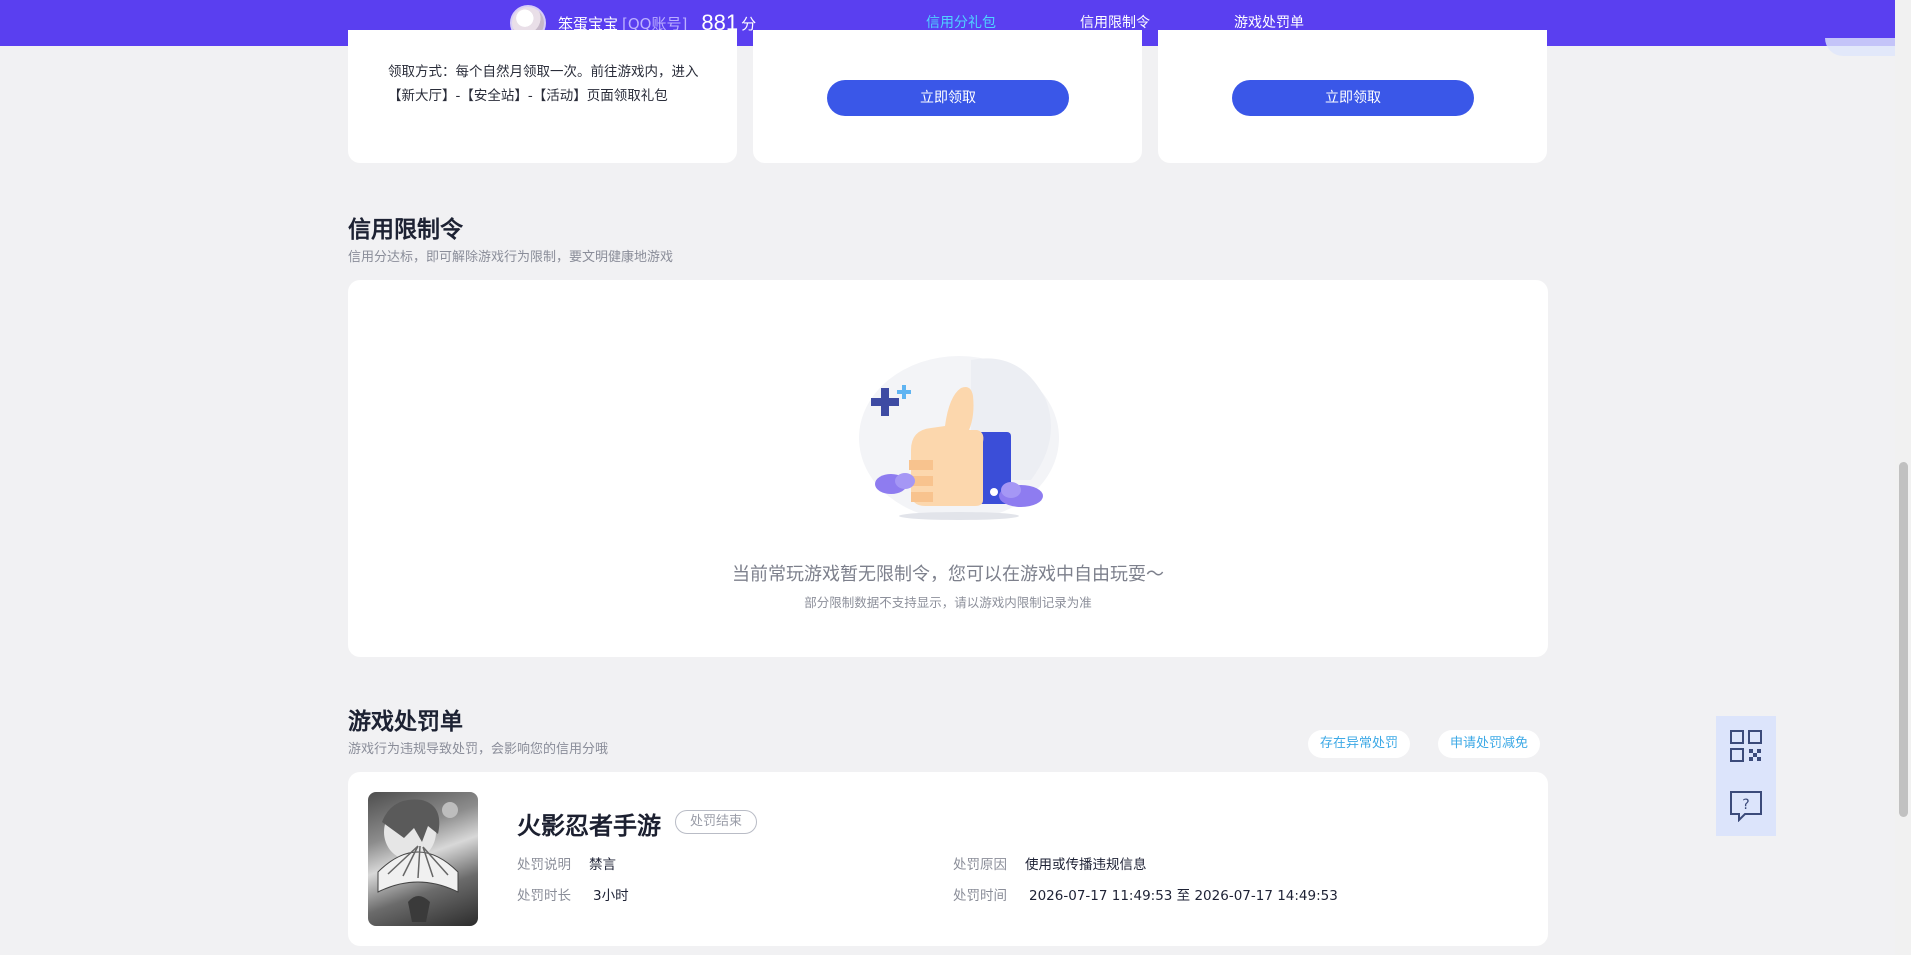  Describe the element at coordinates (948, 602) in the screenshot. I see `empty-restriction-note: 部分限制数据不支持显示，请以游戏内限制记录为准` at that location.